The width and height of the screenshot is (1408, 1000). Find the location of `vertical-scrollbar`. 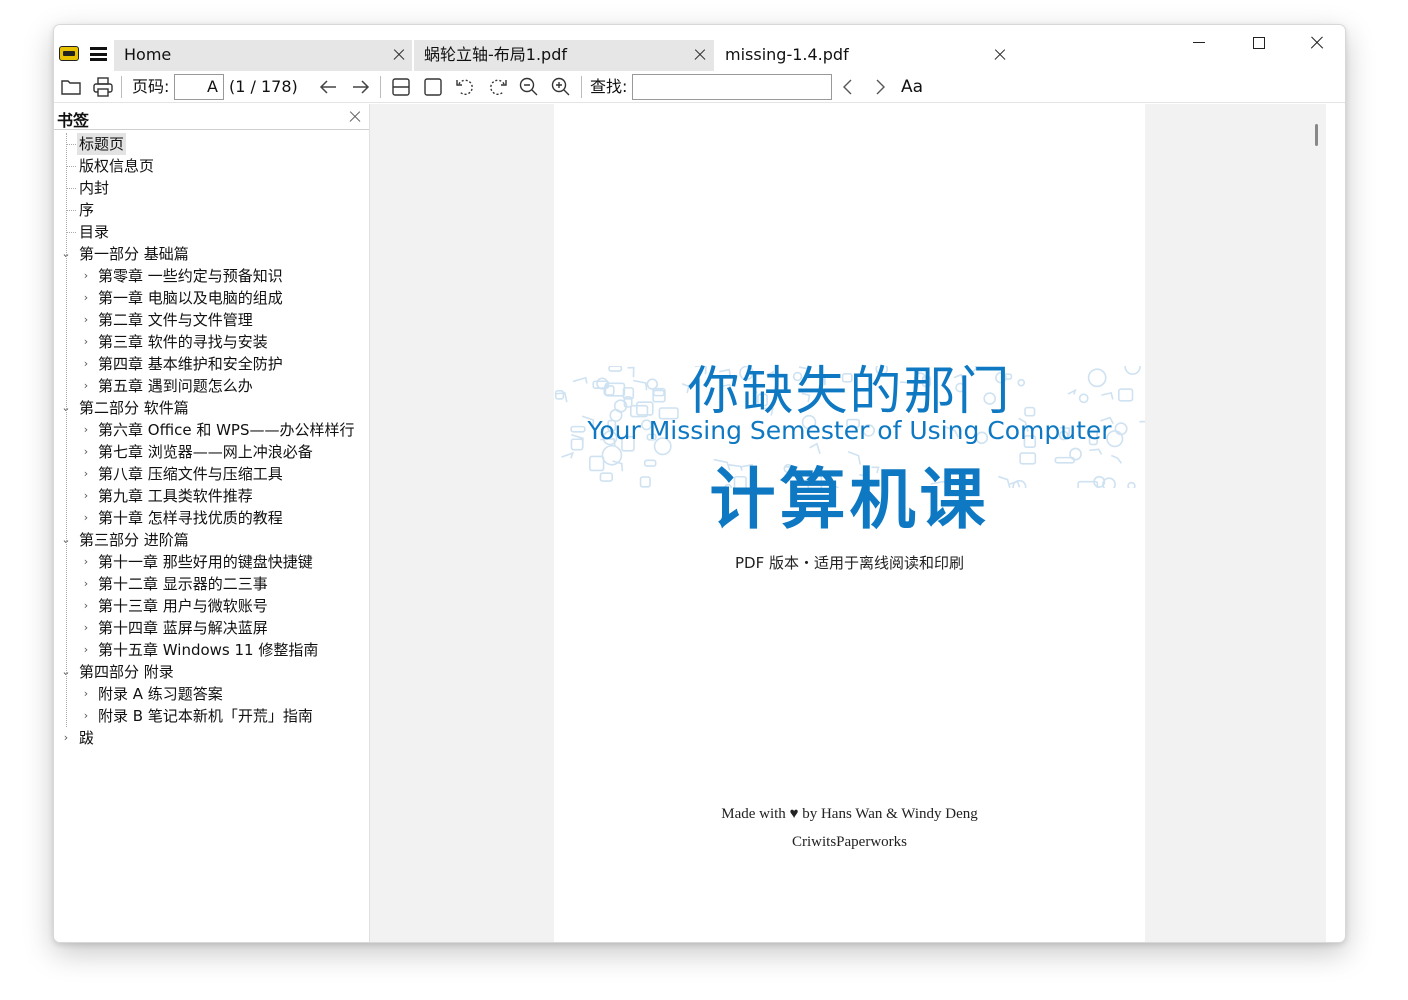

vertical-scrollbar is located at coordinates (1316, 523).